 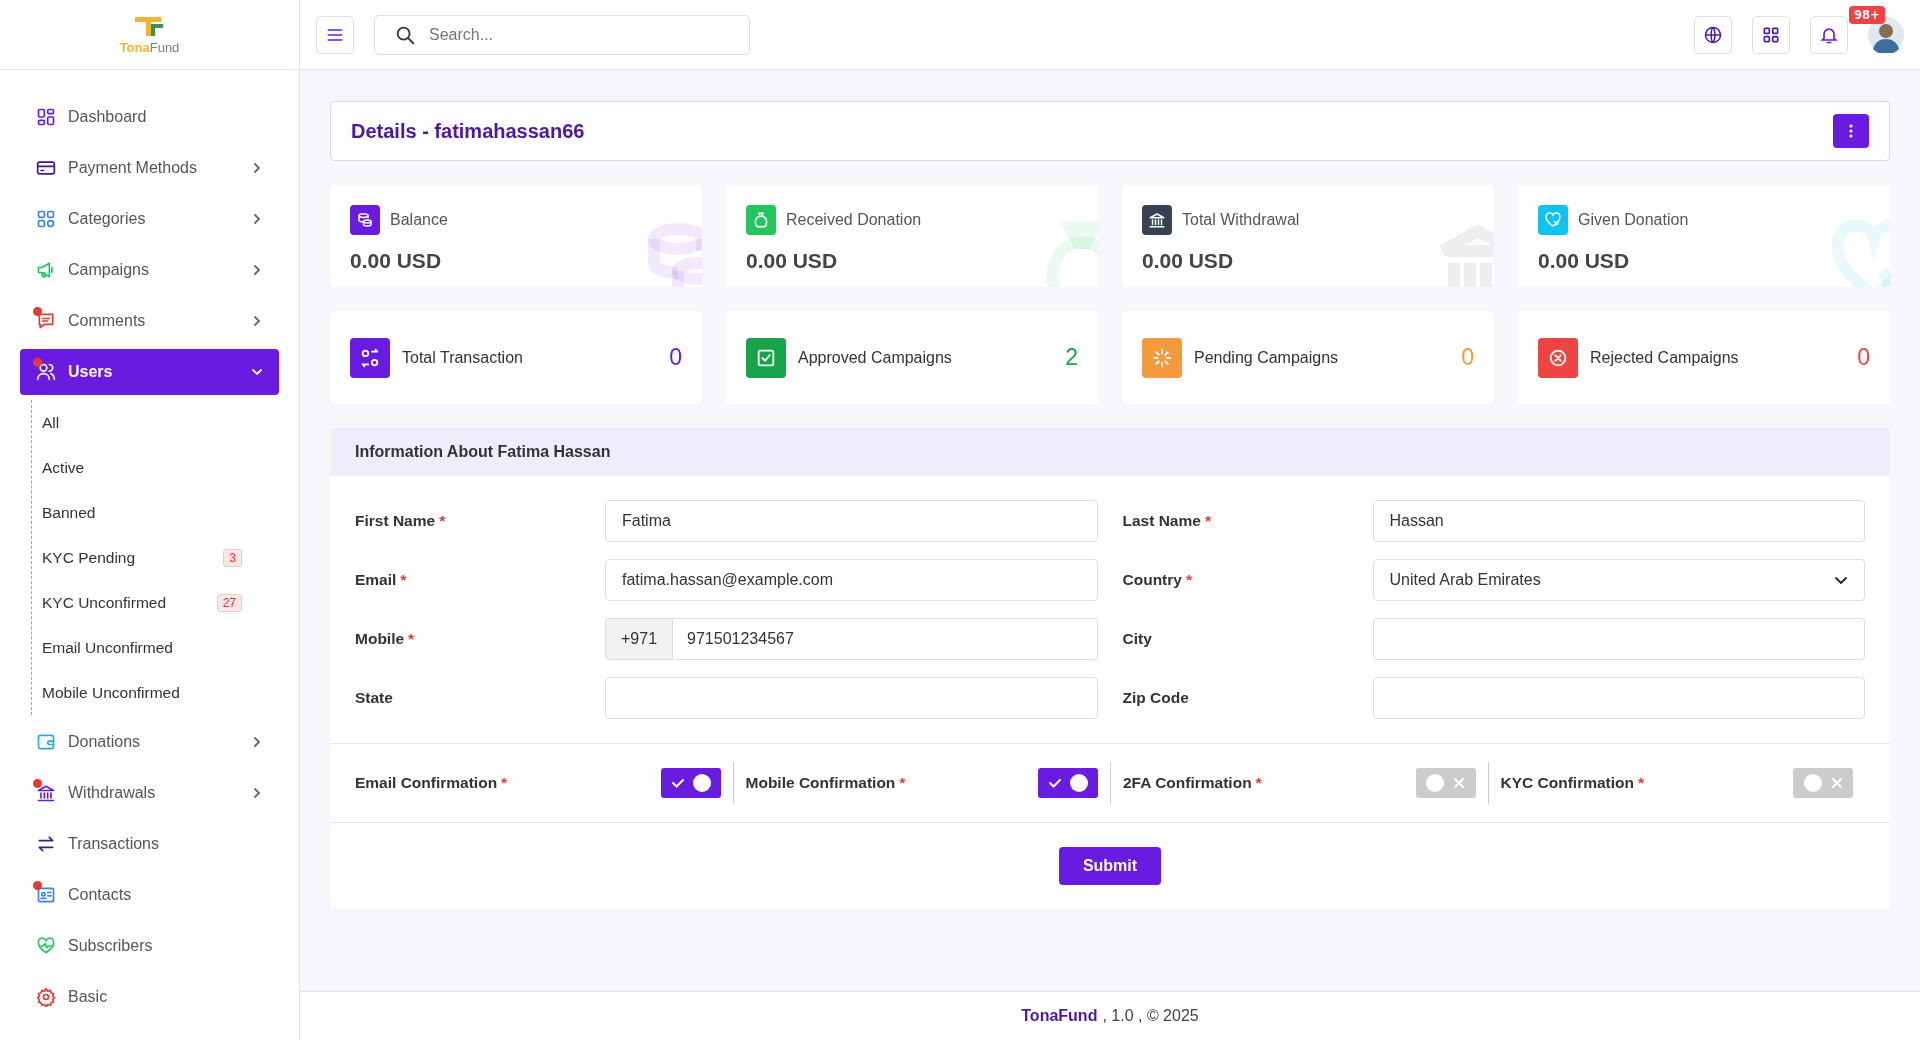 I want to click on globe-icon, so click(x=1713, y=34).